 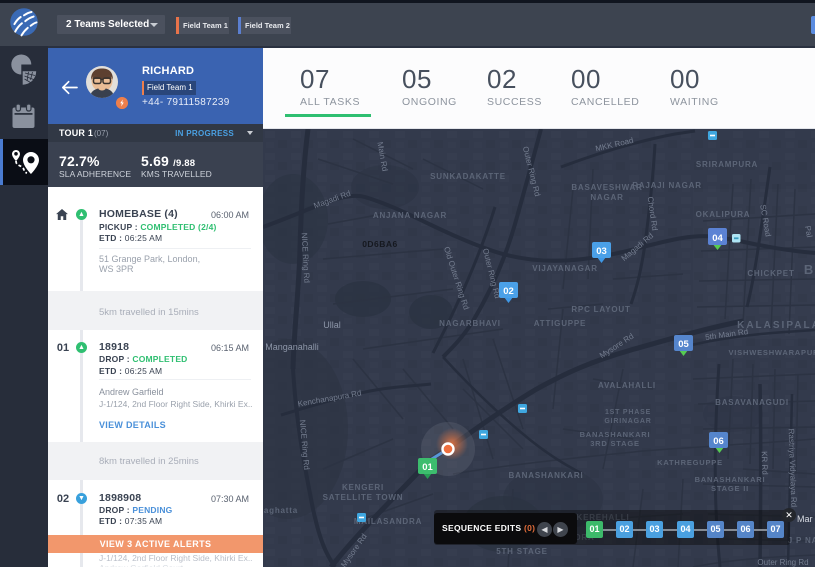 What do you see at coordinates (508, 291) in the screenshot?
I see `svg-text: 02` at bounding box center [508, 291].